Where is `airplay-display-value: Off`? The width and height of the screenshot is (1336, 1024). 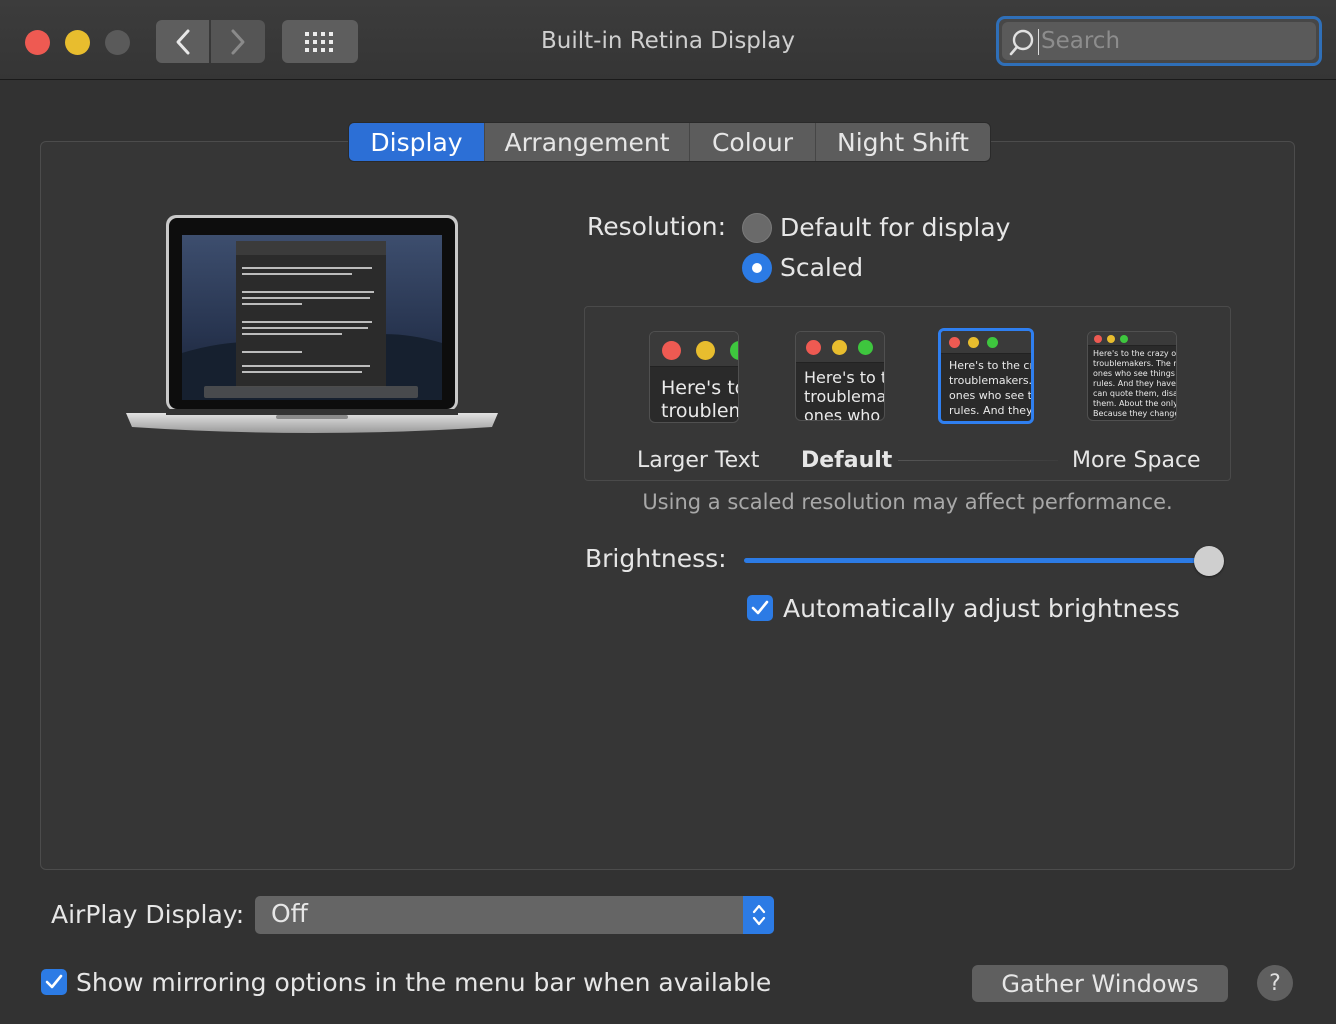 airplay-display-value: Off is located at coordinates (289, 913).